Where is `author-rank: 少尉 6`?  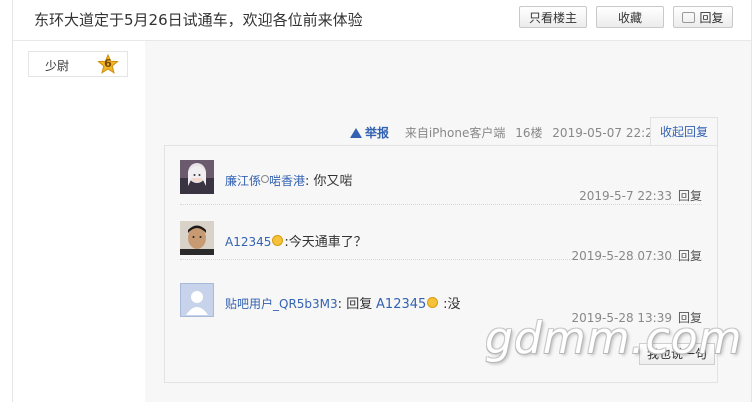
author-rank: 少尉 6 is located at coordinates (78, 64).